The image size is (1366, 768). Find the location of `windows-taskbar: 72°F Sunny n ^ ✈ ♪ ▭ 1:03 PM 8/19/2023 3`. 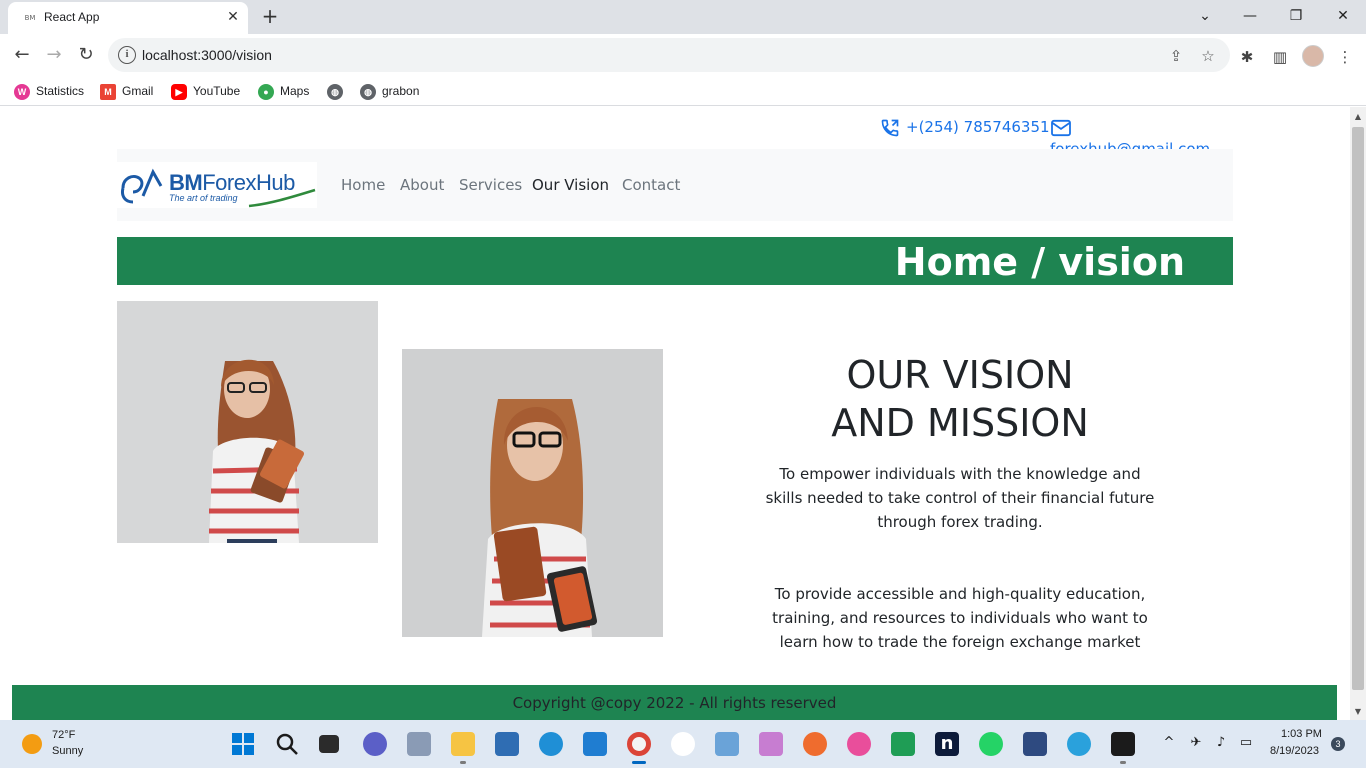

windows-taskbar: 72°F Sunny n ^ ✈ ♪ ▭ 1:03 PM 8/19/2023 3 is located at coordinates (683, 744).